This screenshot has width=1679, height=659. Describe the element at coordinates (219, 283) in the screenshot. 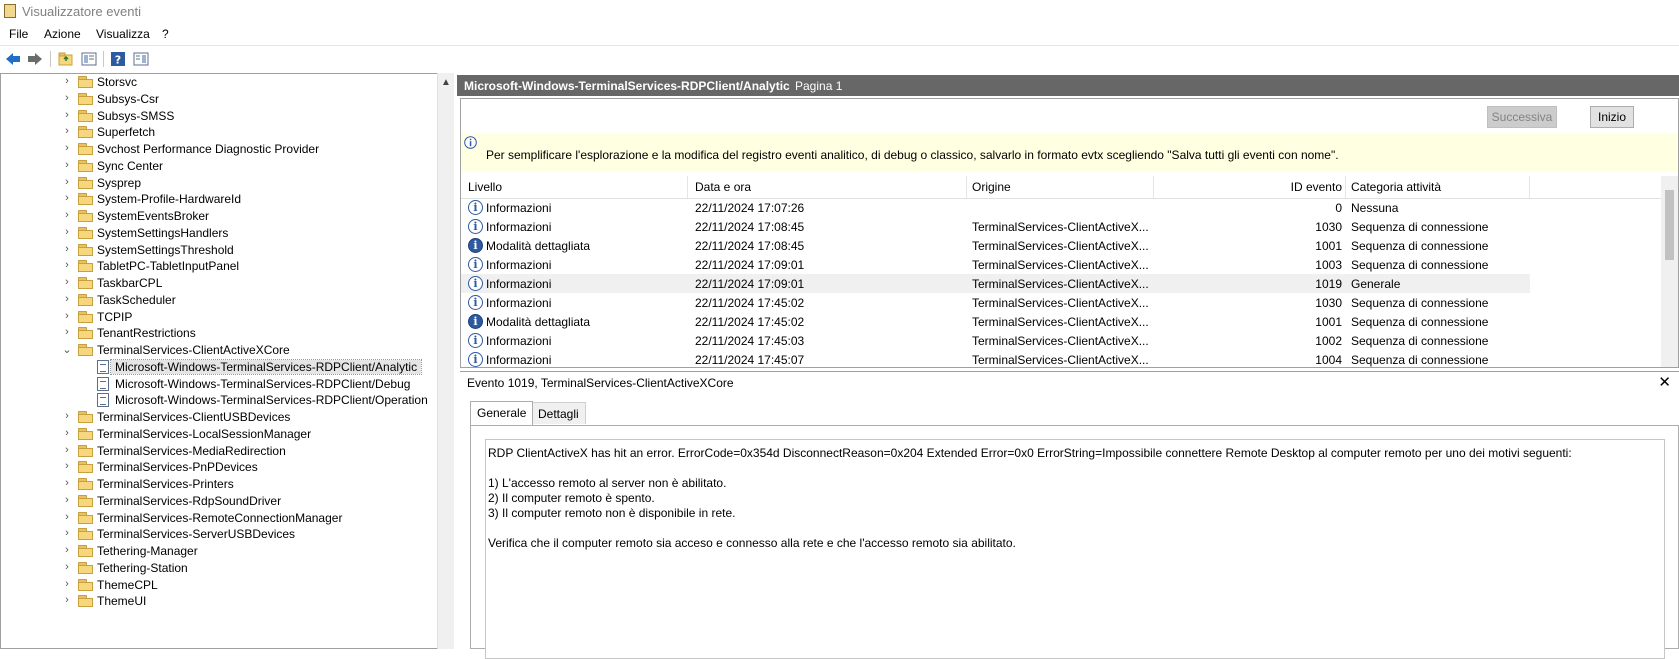

I see `tree-item: › TaskbarCPL` at that location.